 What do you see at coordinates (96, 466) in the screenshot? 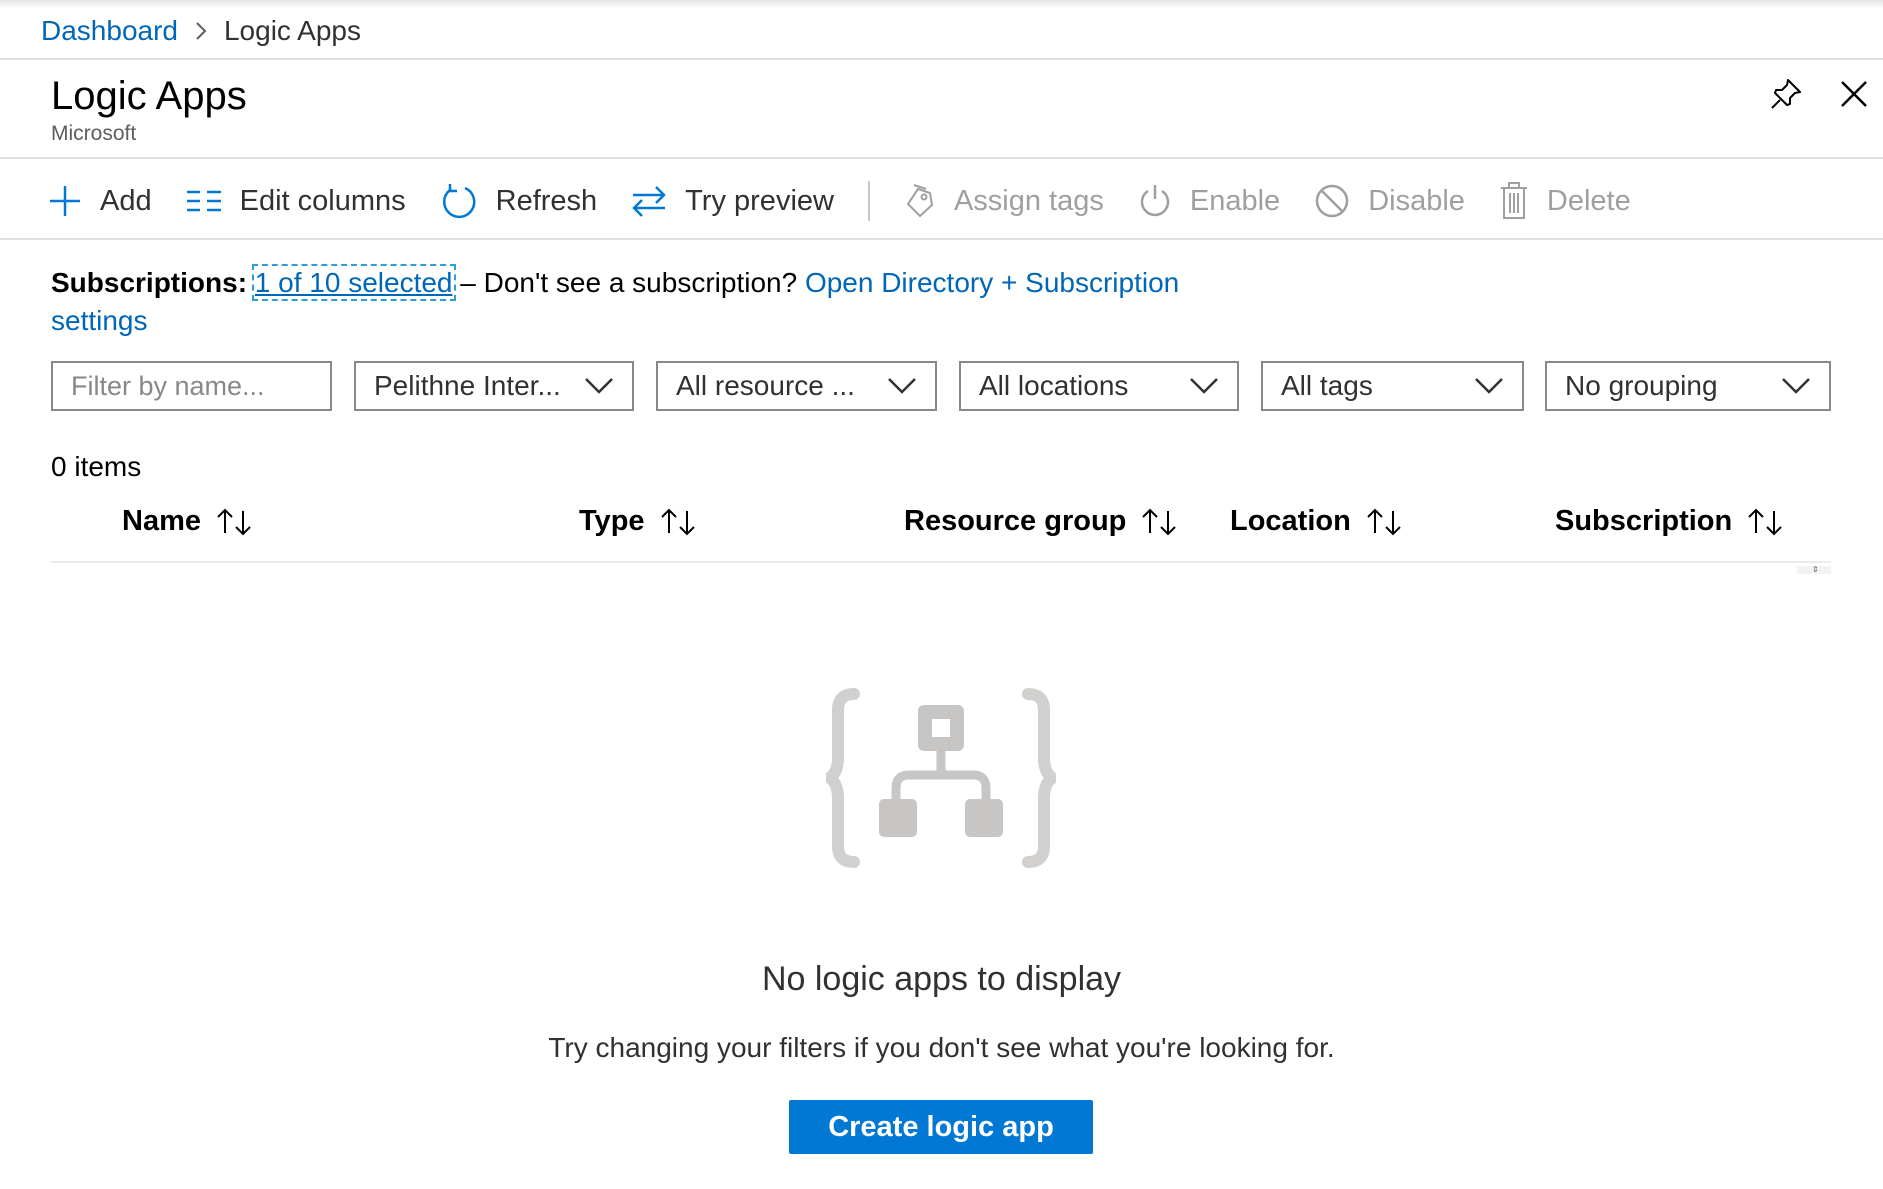
I see `item-count: 0 items` at bounding box center [96, 466].